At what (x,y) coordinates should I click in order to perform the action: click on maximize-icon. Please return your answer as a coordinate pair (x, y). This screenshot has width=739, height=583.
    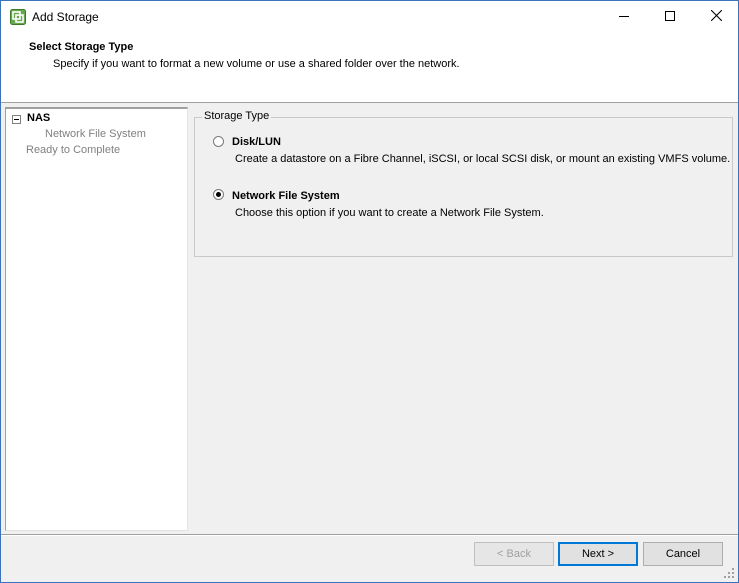
    Looking at the image, I should click on (670, 17).